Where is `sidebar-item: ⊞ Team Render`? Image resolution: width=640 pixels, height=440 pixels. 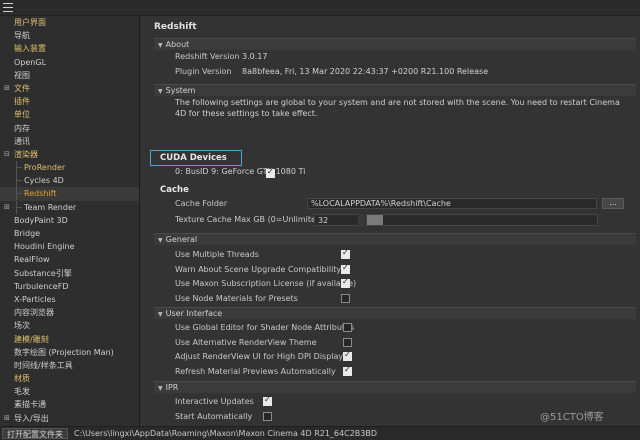 sidebar-item: ⊞ Team Render is located at coordinates (69, 207).